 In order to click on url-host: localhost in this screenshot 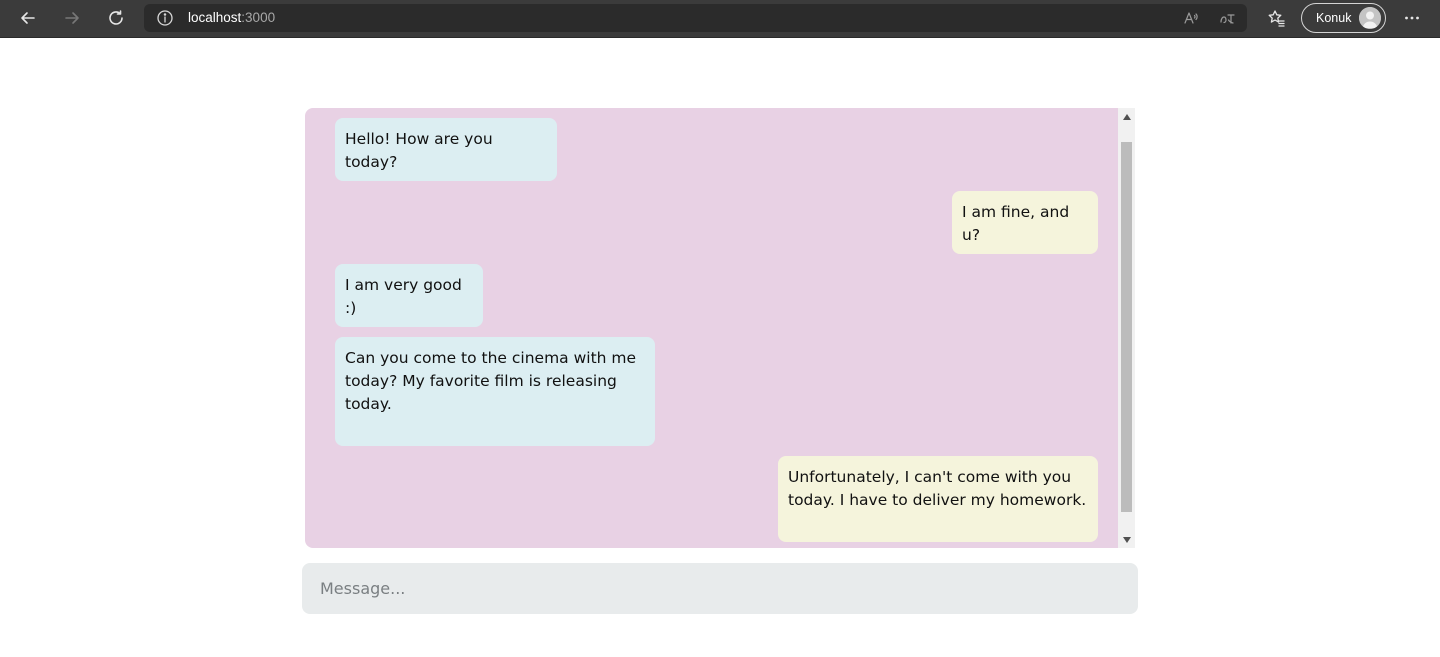, I will do `click(215, 17)`.